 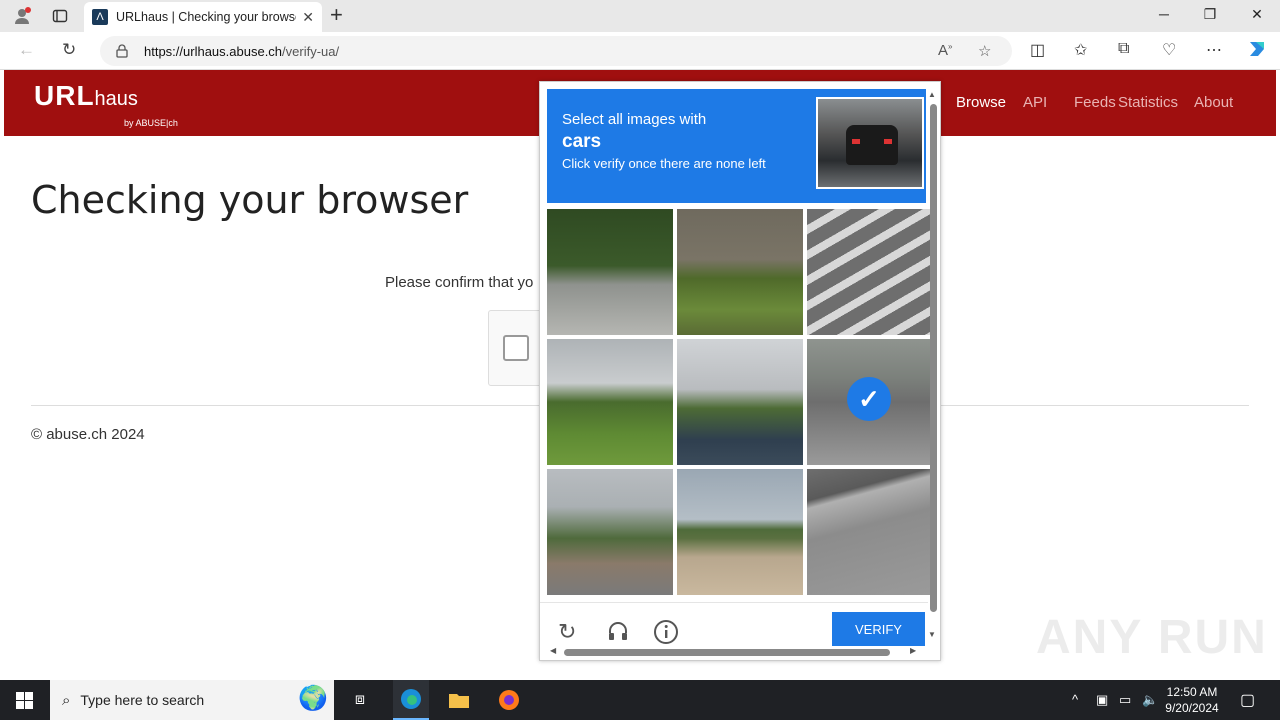 What do you see at coordinates (1148, 102) in the screenshot?
I see `nav-statistics: Statistics` at bounding box center [1148, 102].